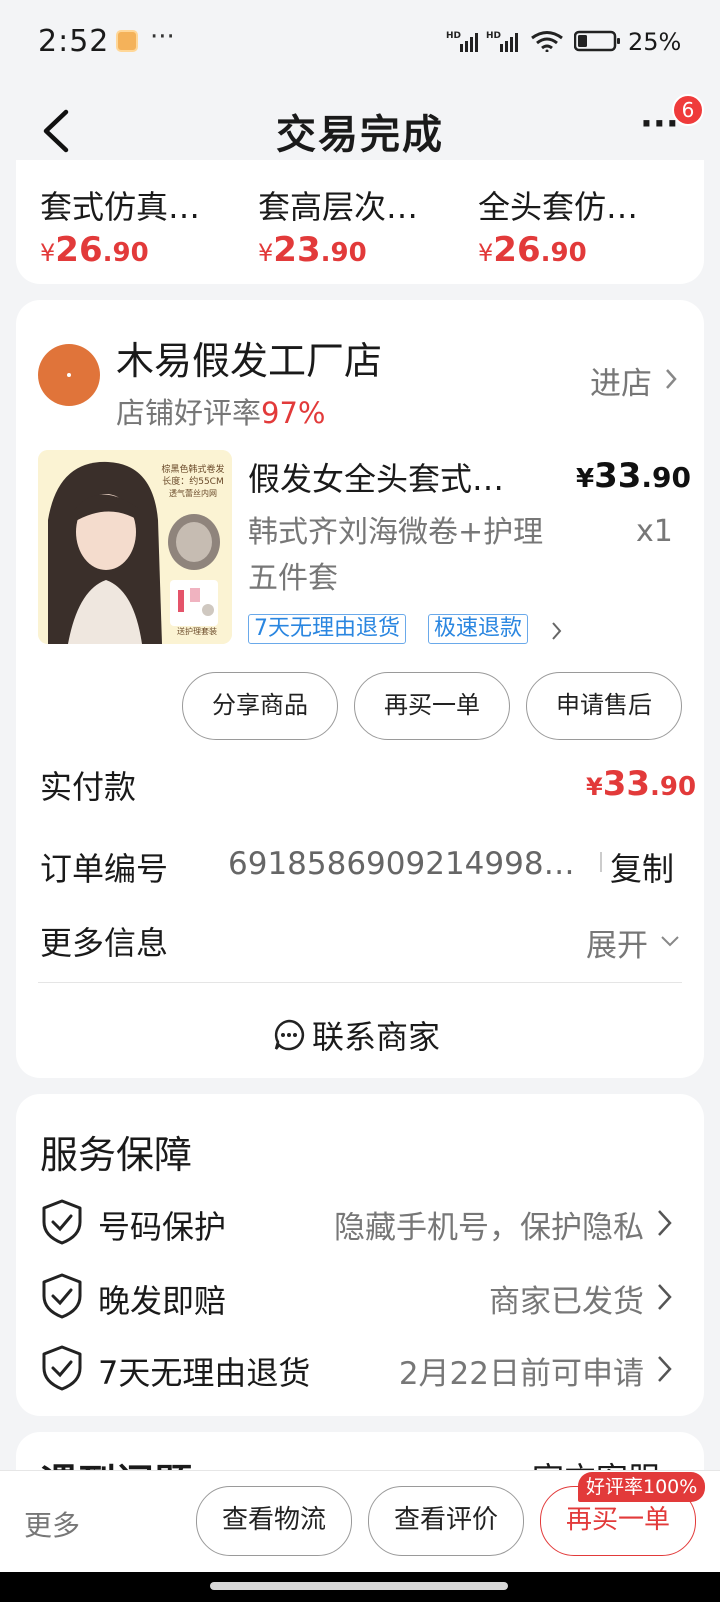 Image resolution: width=720 pixels, height=1602 pixels. Describe the element at coordinates (432, 706) in the screenshot. I see `rebuy-button: 再买一单` at that location.